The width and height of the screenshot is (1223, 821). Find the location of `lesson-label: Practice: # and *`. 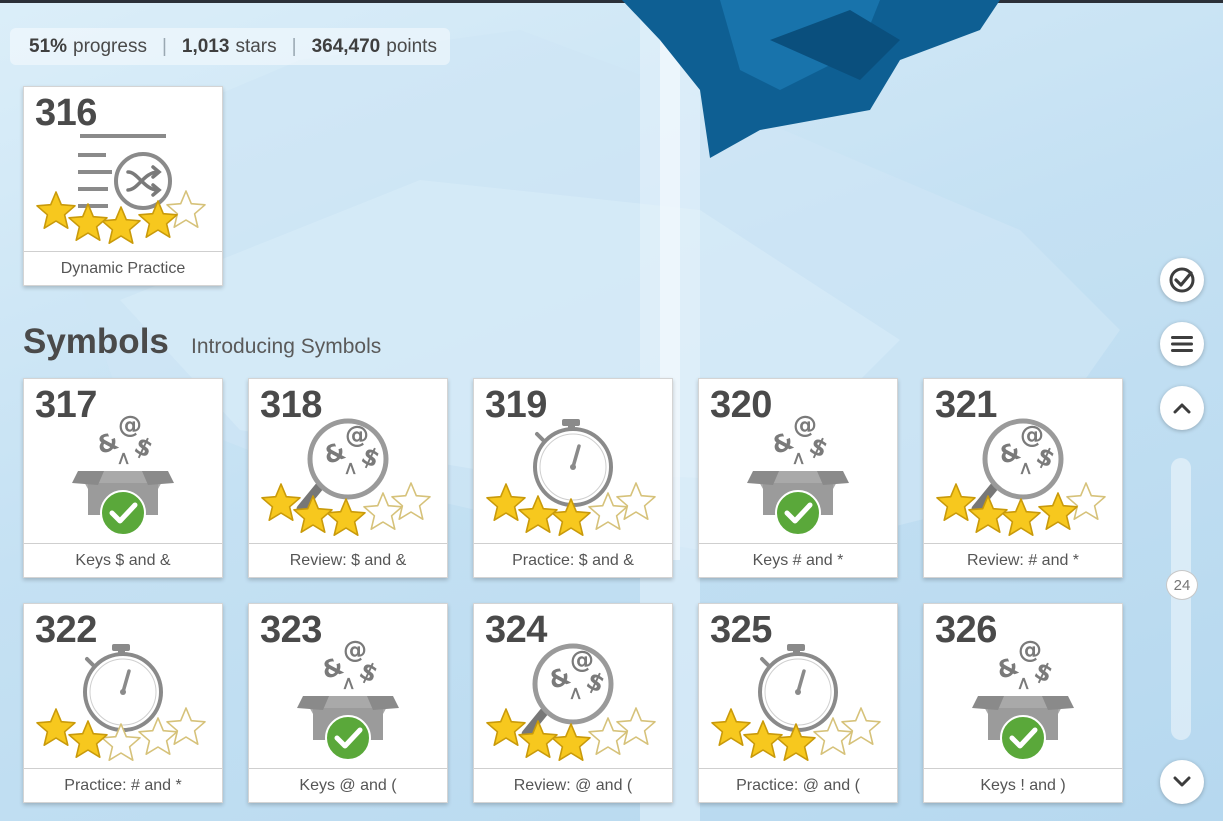

lesson-label: Practice: # and * is located at coordinates (123, 785).